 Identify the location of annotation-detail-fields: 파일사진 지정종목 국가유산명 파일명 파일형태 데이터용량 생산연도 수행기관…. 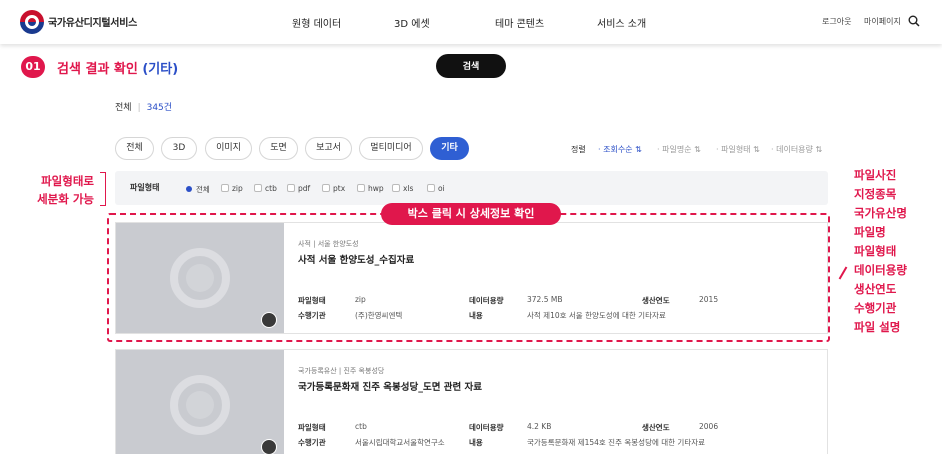
(880, 251).